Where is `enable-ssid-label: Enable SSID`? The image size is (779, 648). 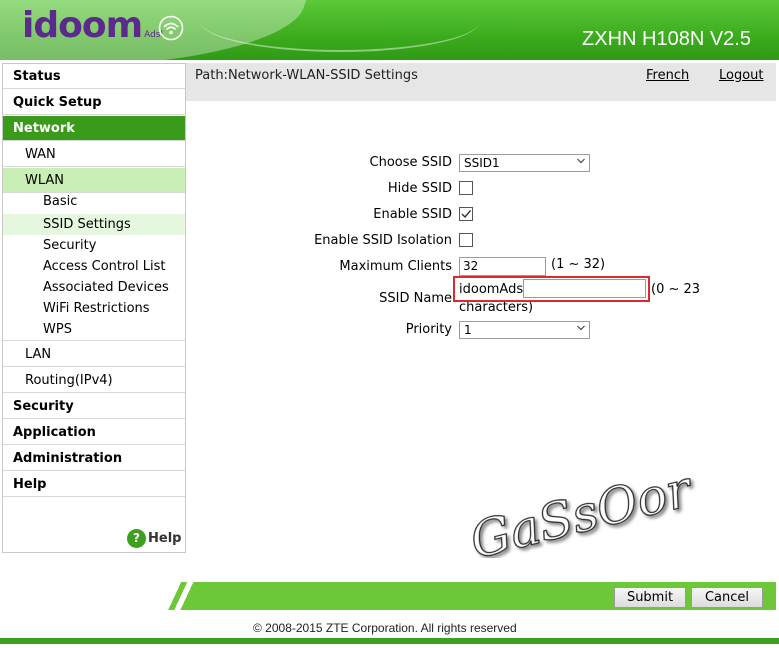
enable-ssid-label: Enable SSID is located at coordinates (412, 214).